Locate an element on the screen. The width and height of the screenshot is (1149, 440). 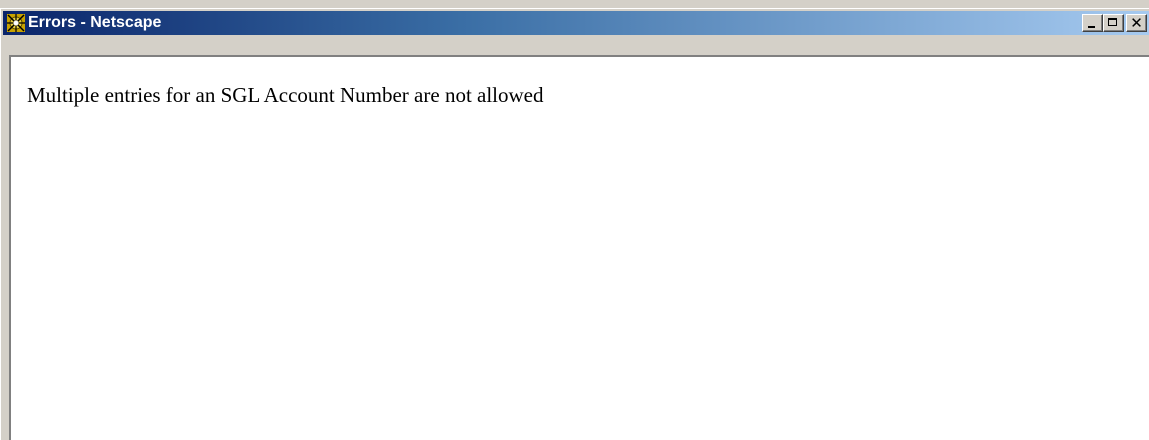
minimize-icon is located at coordinates (1091, 27).